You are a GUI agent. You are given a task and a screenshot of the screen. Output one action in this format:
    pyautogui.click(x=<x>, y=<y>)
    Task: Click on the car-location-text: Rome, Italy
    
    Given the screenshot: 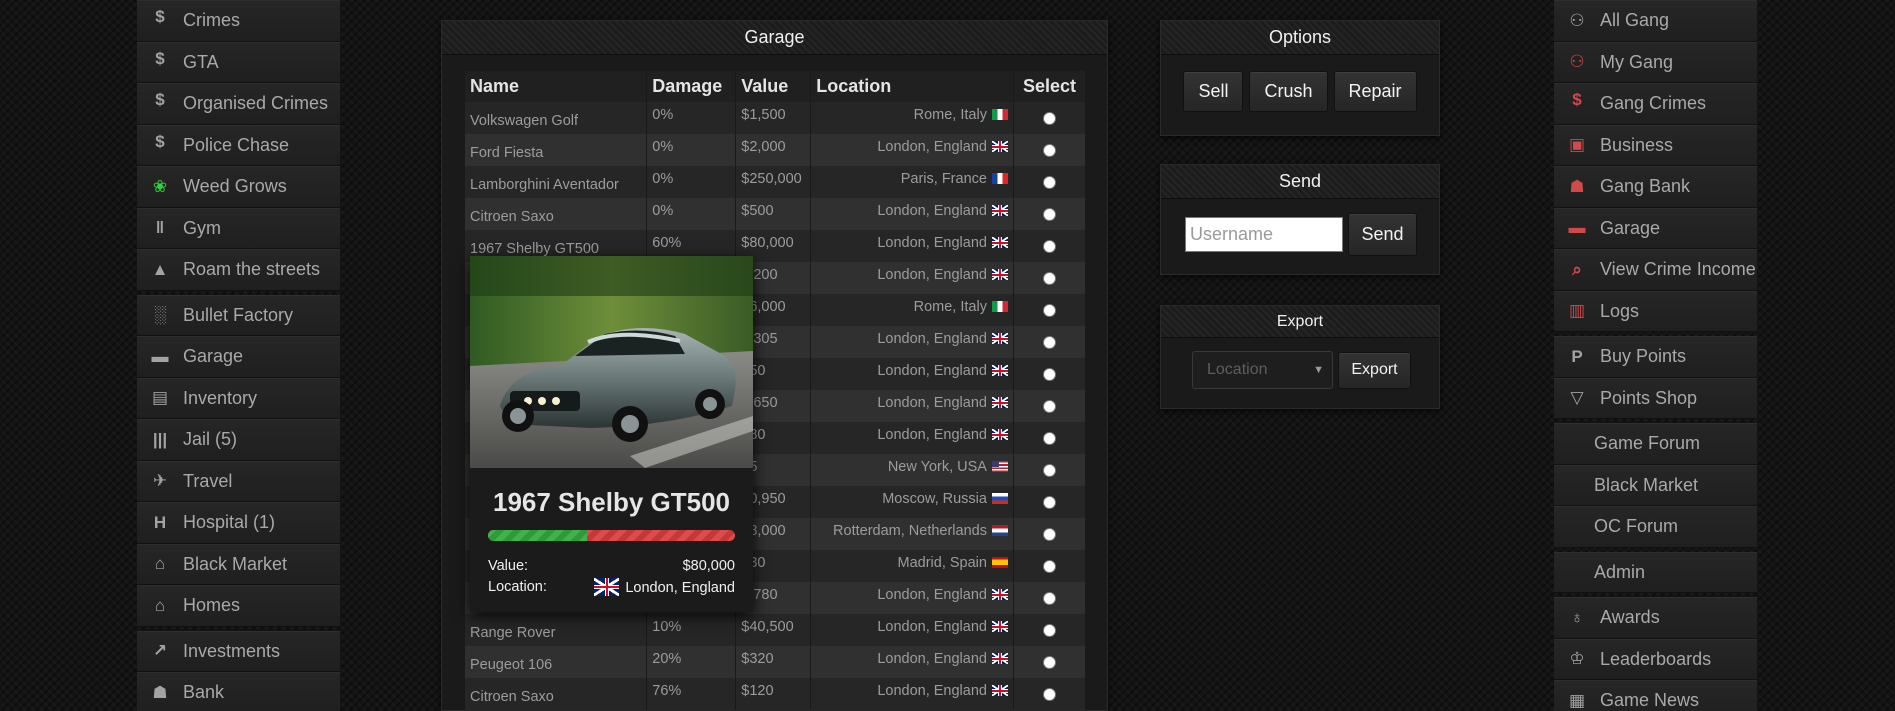 What is the action you would take?
    pyautogui.click(x=950, y=115)
    